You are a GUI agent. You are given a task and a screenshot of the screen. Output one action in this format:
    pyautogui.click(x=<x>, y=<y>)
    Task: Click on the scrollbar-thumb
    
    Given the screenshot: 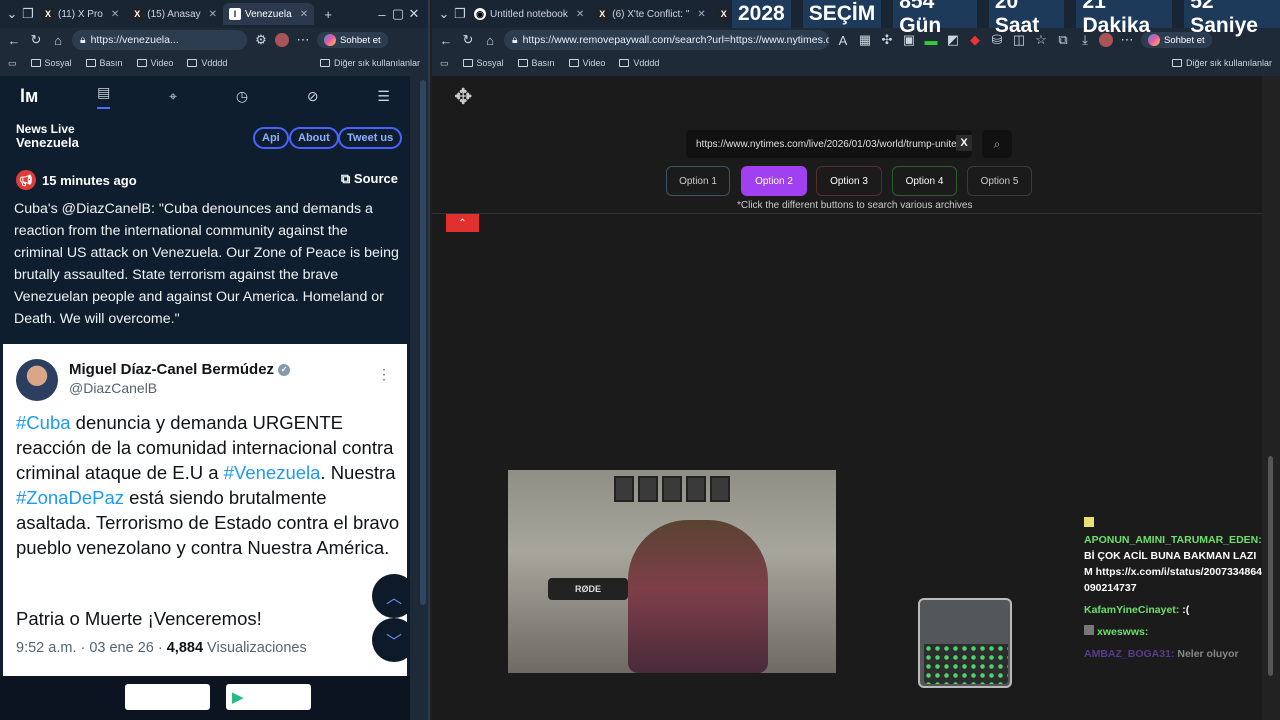 What is the action you would take?
    pyautogui.click(x=1270, y=566)
    